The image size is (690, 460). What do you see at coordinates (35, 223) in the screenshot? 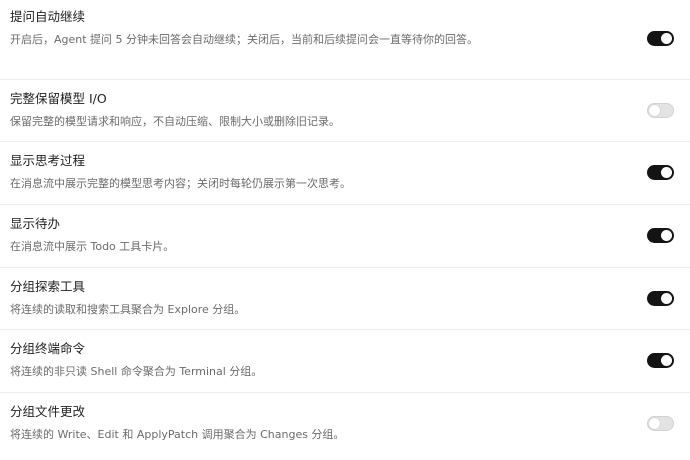
I see `setting-title: 显示待办` at bounding box center [35, 223].